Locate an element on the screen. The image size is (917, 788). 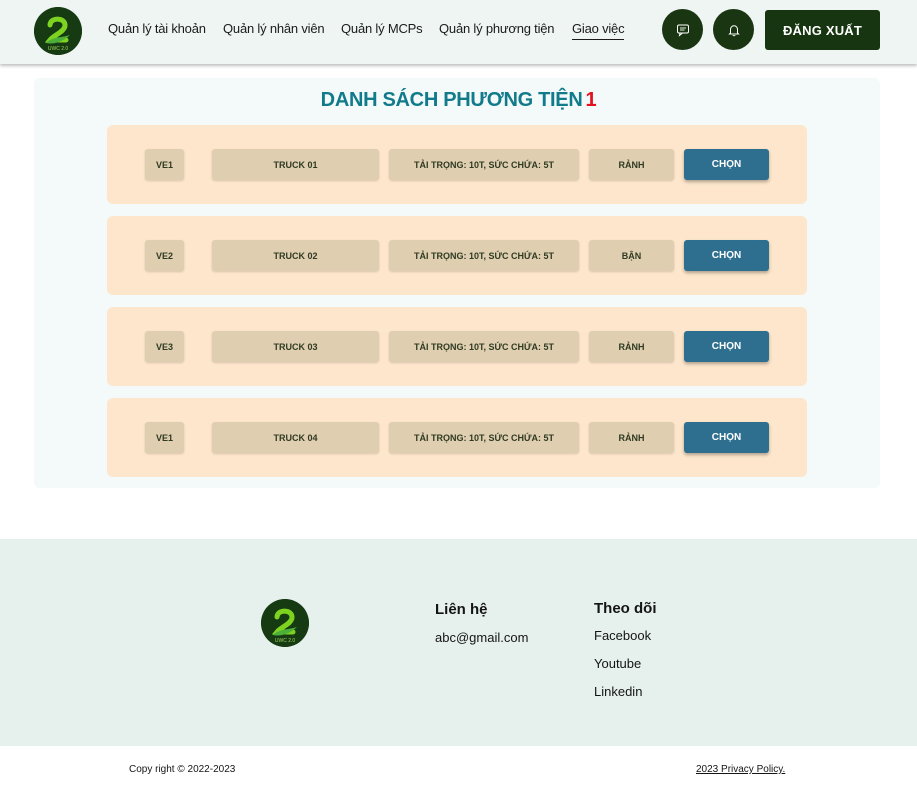
copyright-text: Copy right © 2022-2023 is located at coordinates (182, 769).